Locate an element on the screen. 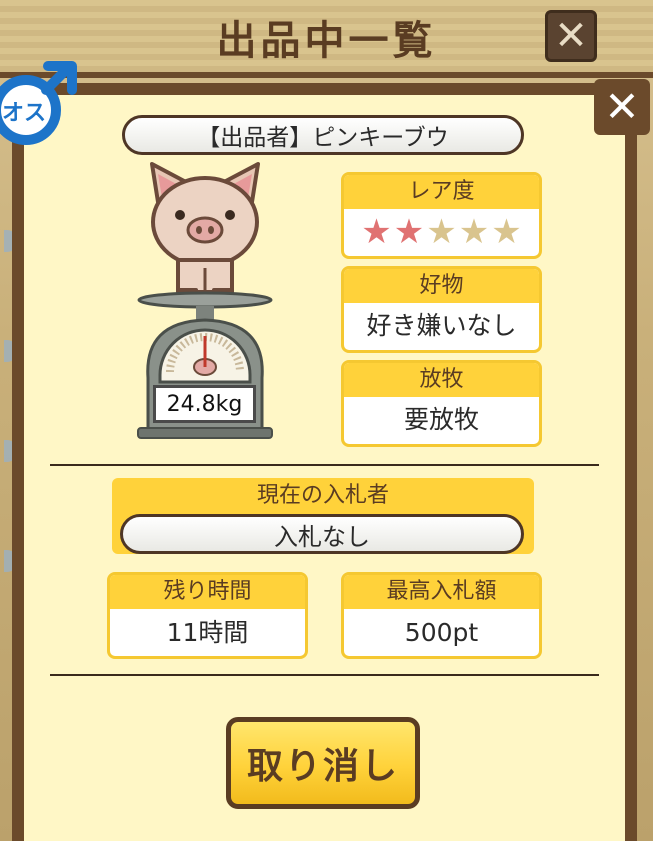 The height and width of the screenshot is (841, 653). grazing-label: 放牧 is located at coordinates (441, 380).